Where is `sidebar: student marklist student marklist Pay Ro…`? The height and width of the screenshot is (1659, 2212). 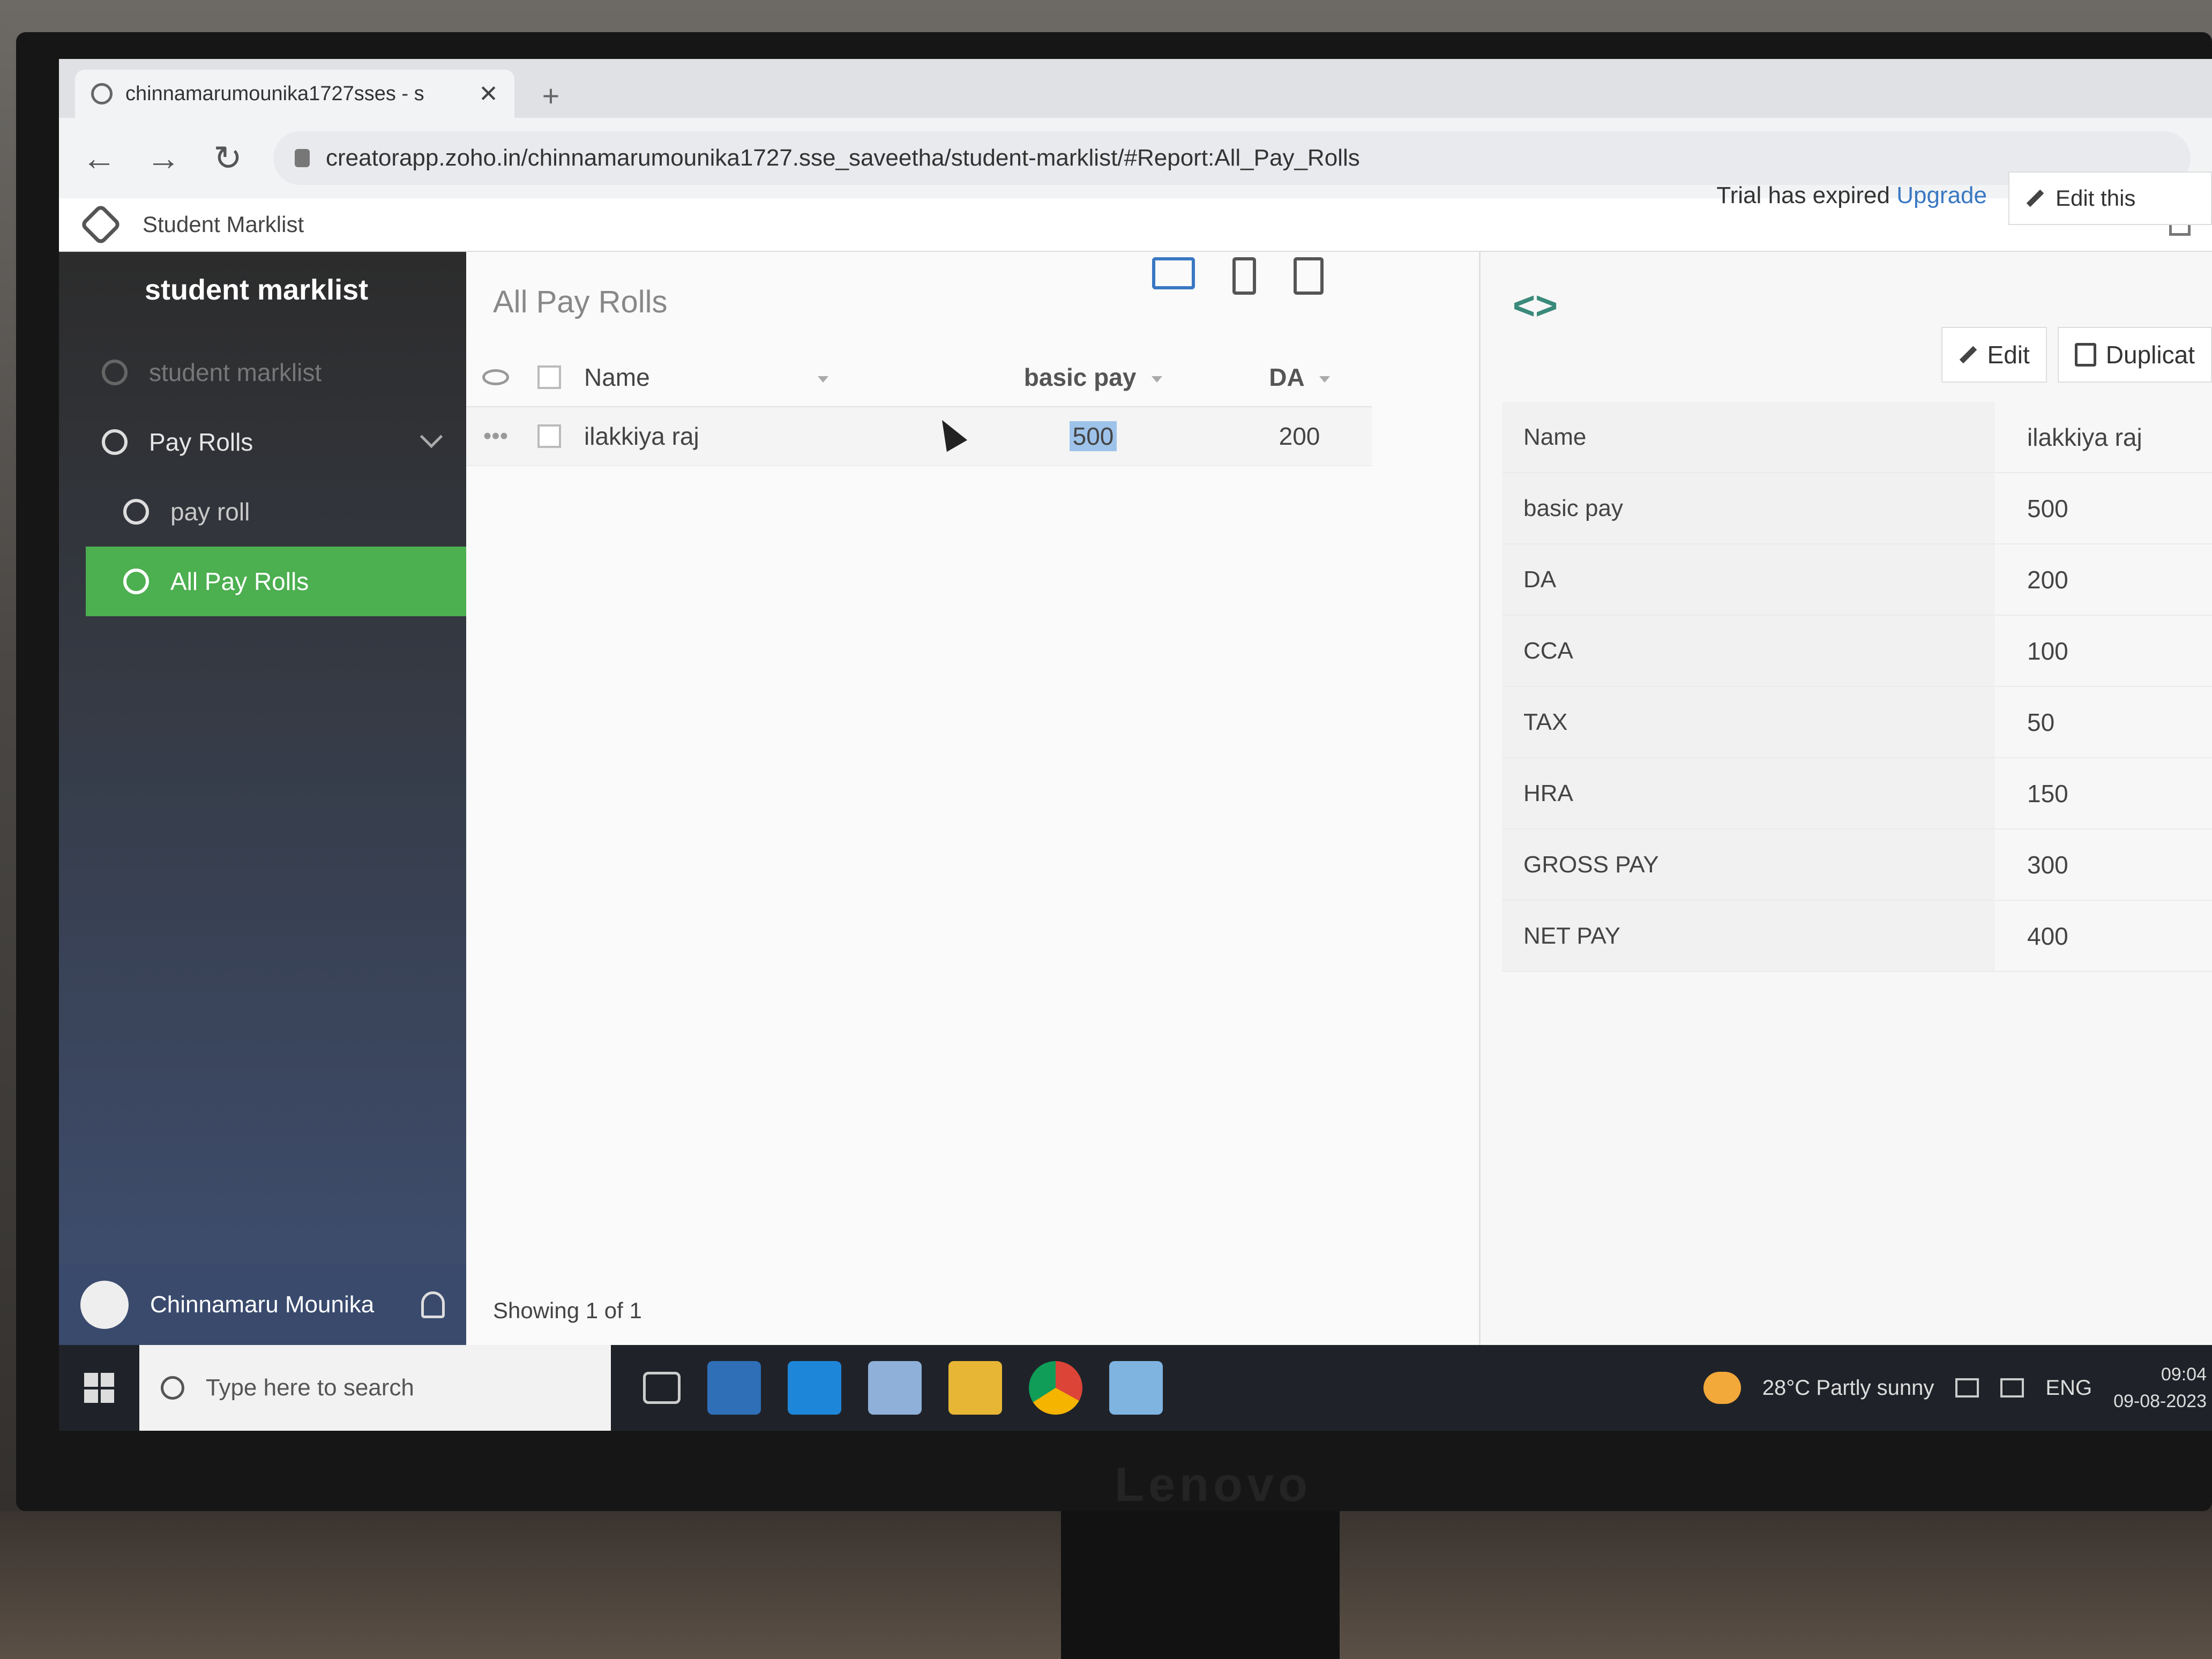
sidebar: student marklist student marklist Pay Ro… is located at coordinates (262, 798).